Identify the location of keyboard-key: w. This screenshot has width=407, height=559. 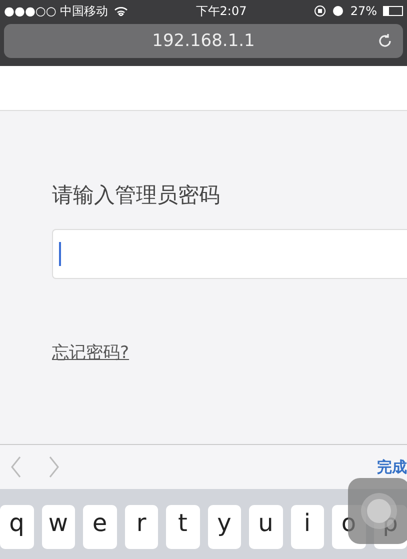
(58, 527).